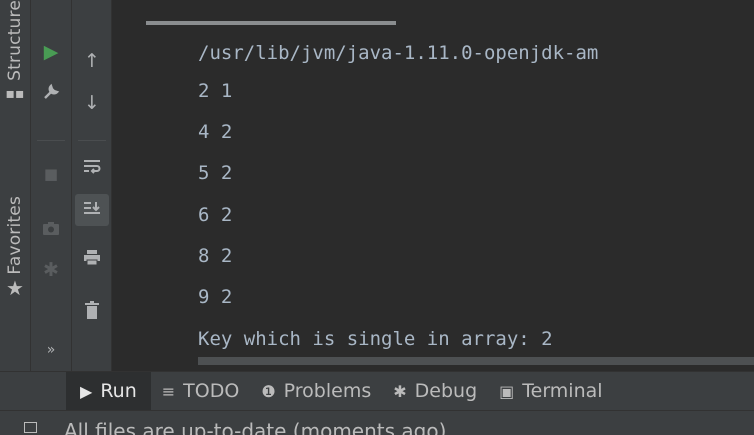 The width and height of the screenshot is (754, 435). I want to click on status-bar: All files are up-to-date (moments ago), so click(377, 422).